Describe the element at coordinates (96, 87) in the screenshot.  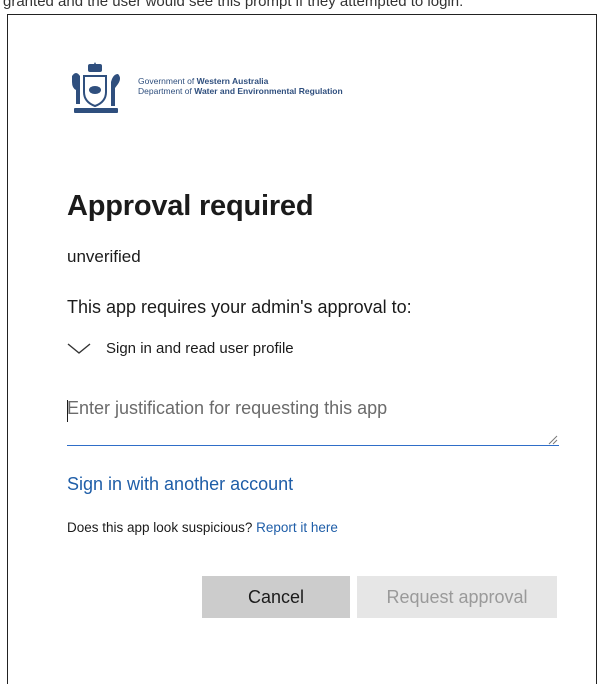
I see `coat-of-arms-icon` at that location.